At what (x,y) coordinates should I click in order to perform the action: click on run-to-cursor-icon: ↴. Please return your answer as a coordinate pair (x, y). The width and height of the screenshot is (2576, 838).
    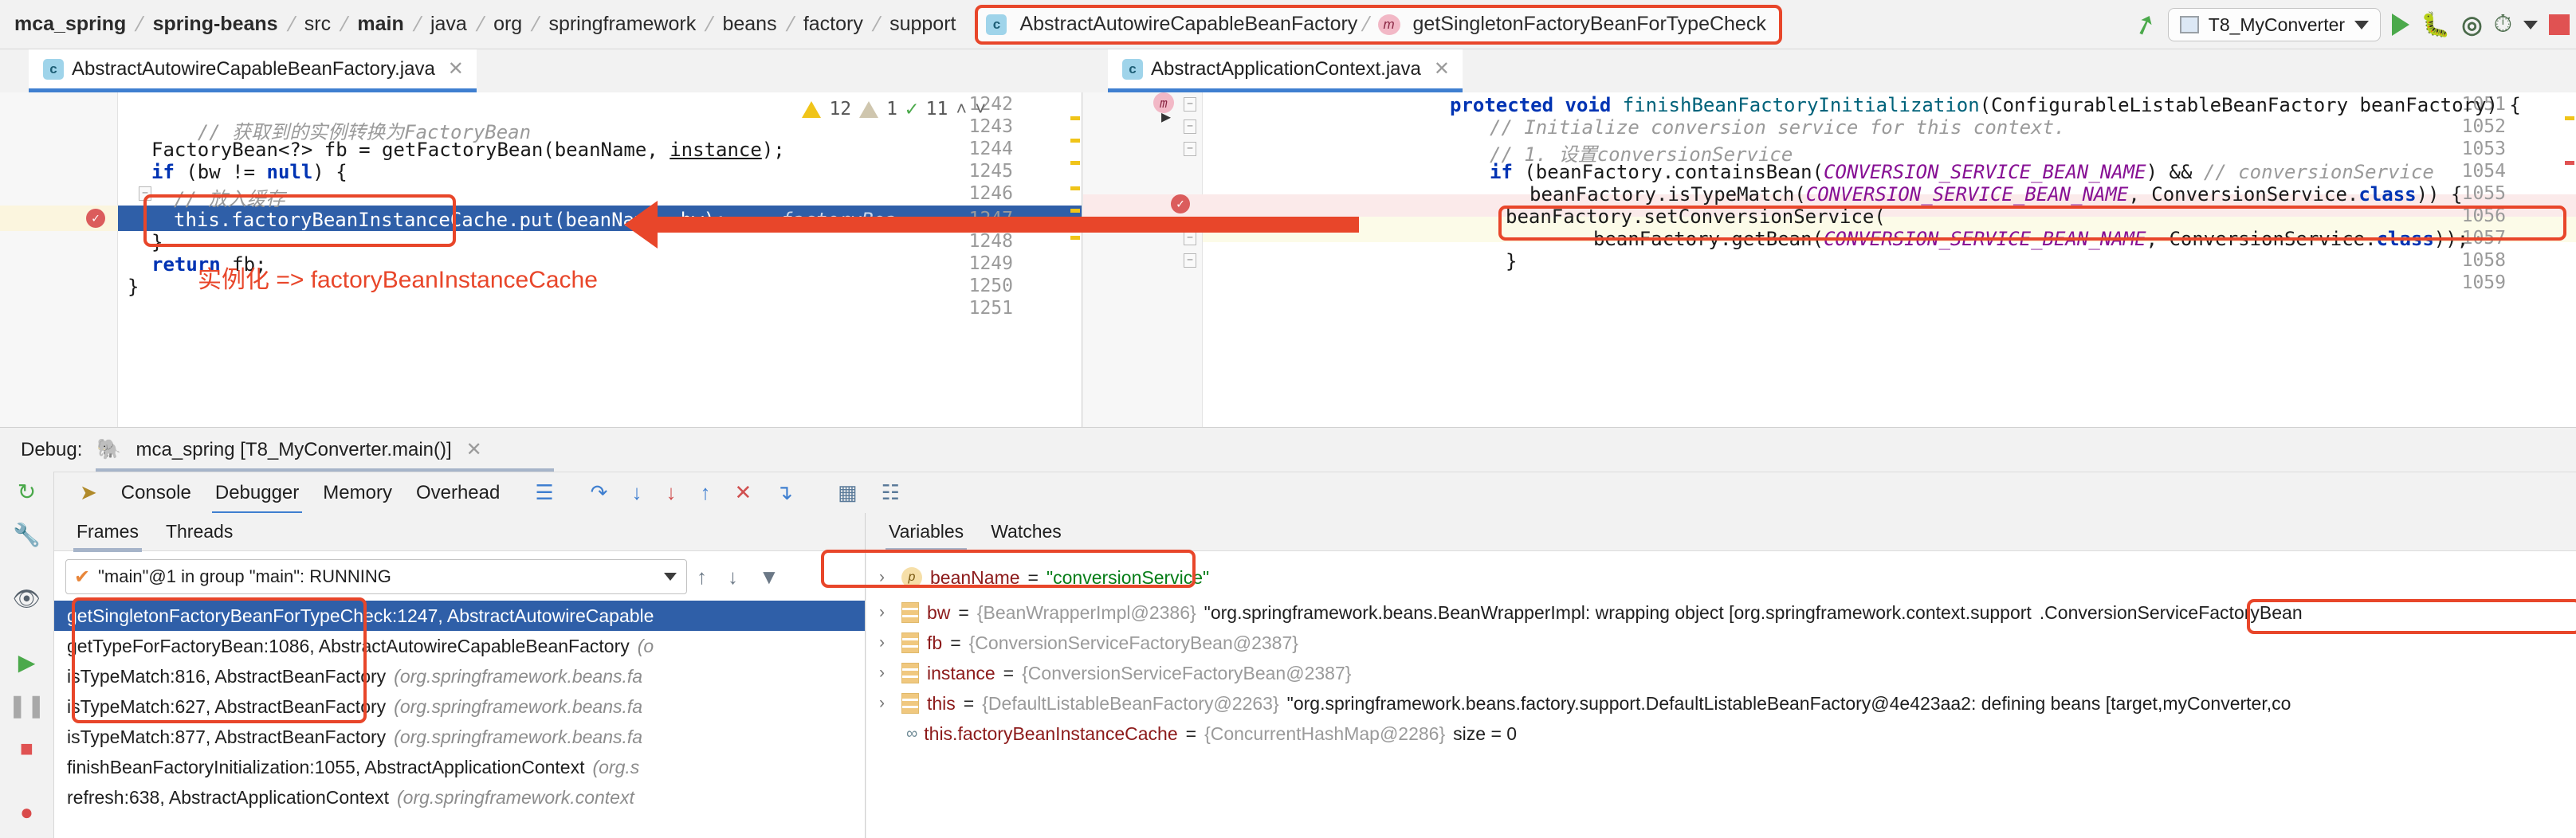
    Looking at the image, I should click on (784, 493).